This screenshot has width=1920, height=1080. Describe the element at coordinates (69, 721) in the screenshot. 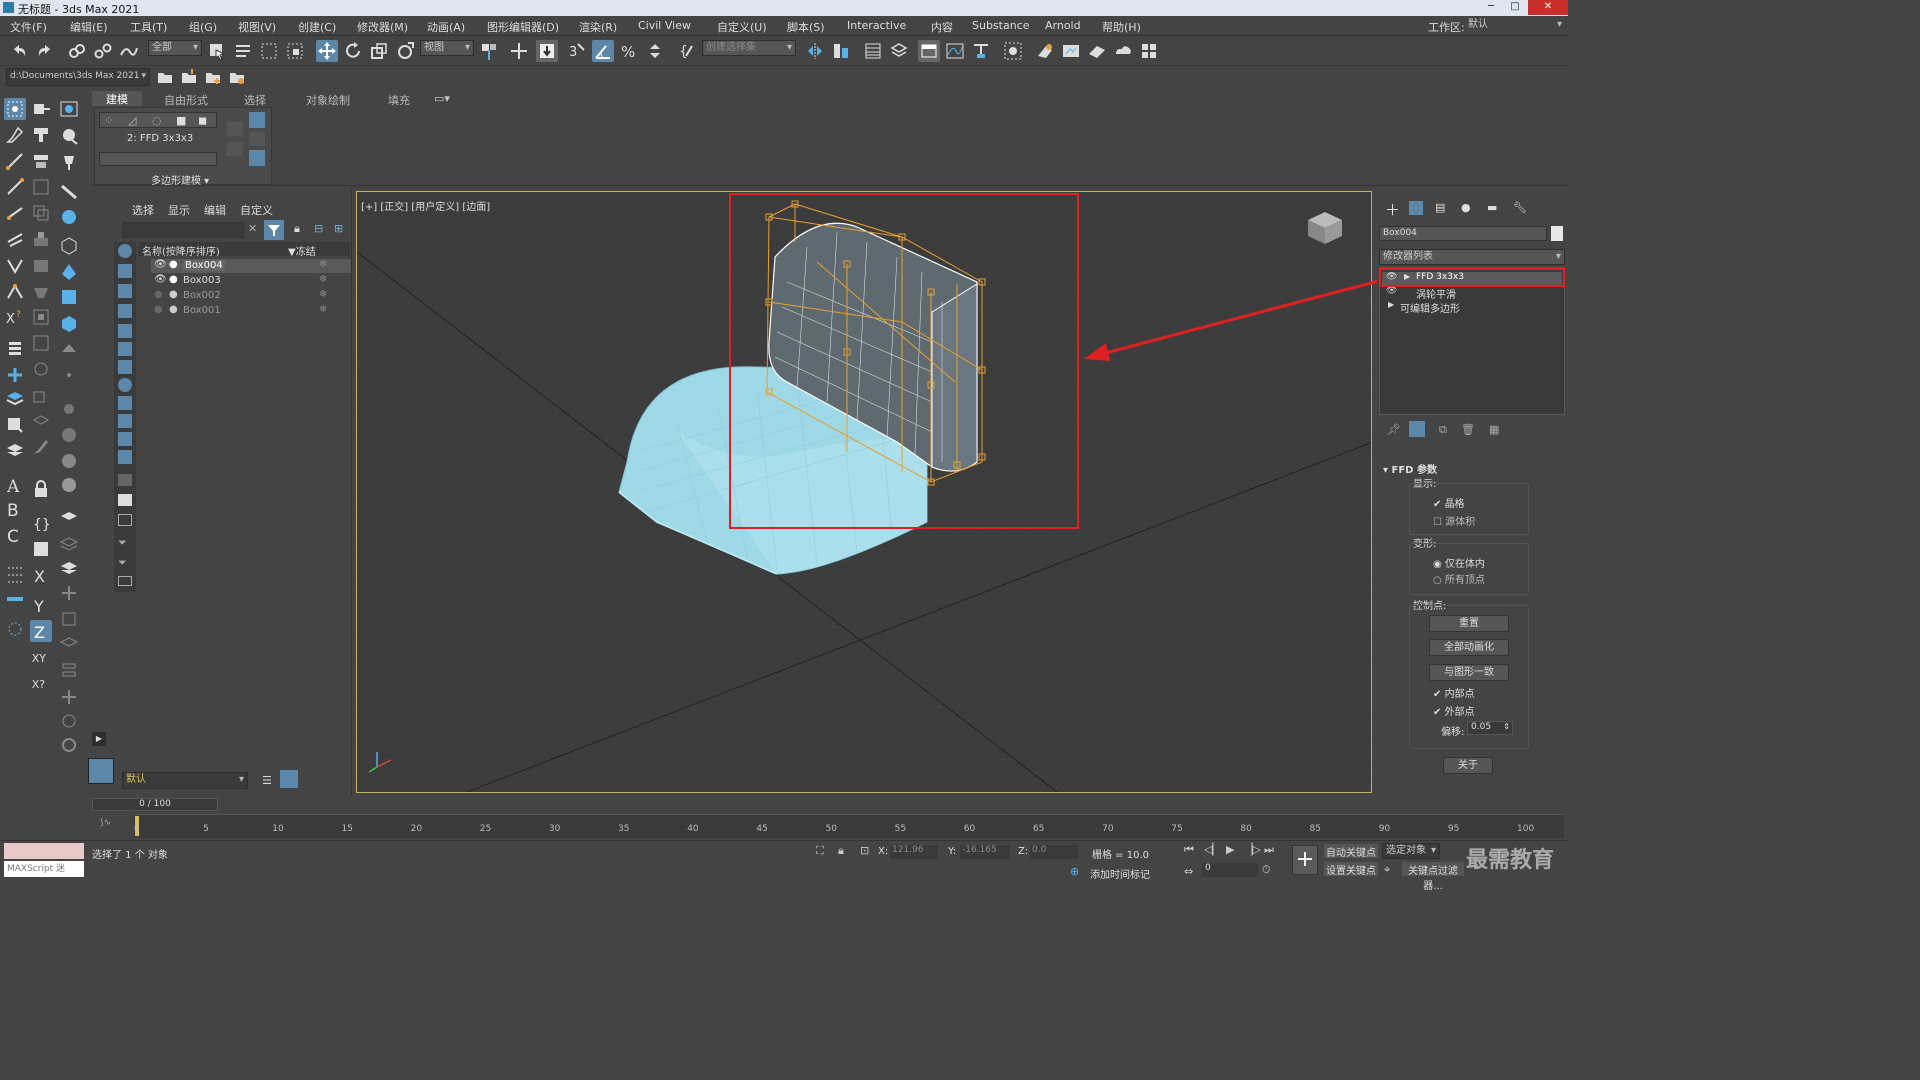

I see `sphere-outline-icon` at that location.